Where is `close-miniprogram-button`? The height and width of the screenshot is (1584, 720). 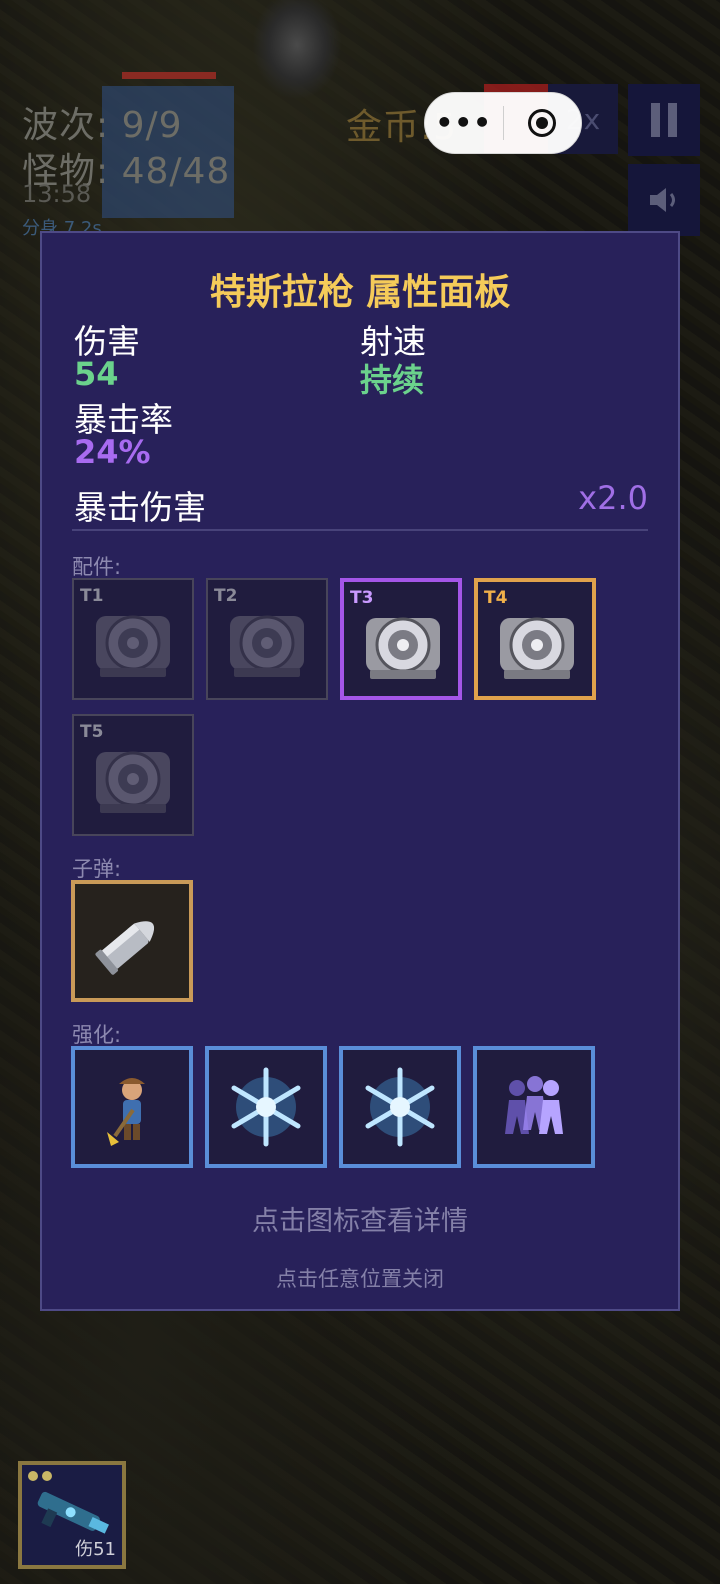 close-miniprogram-button is located at coordinates (543, 123).